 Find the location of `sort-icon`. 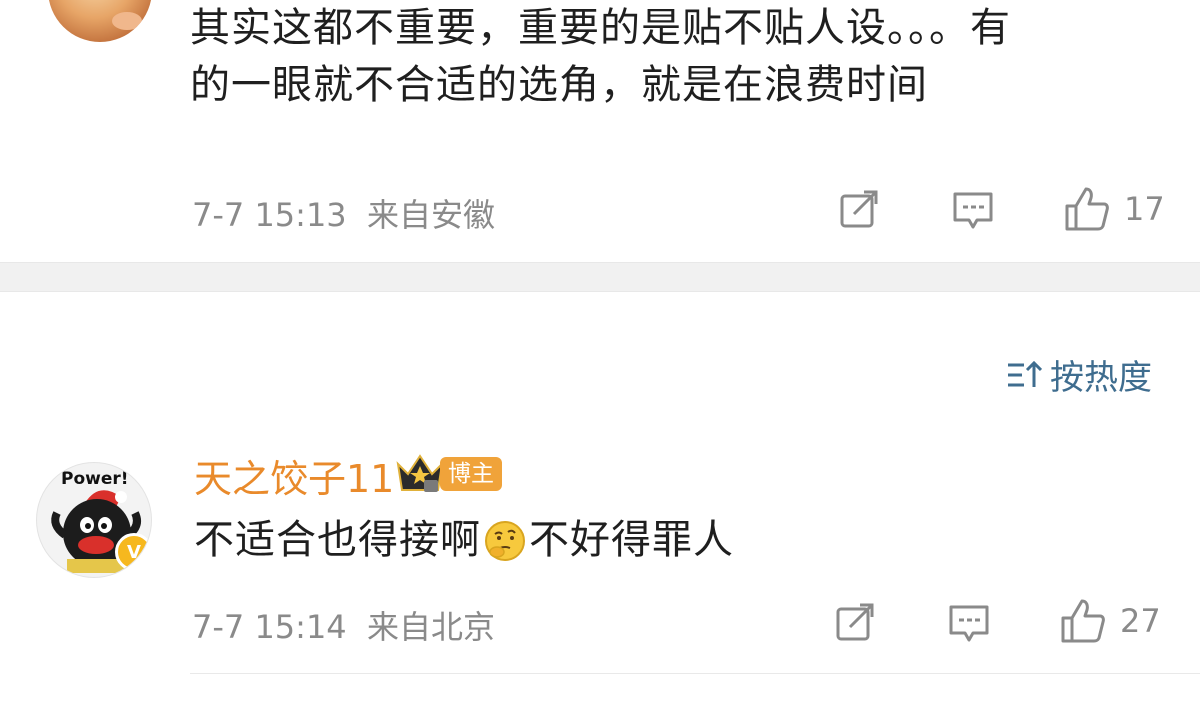

sort-icon is located at coordinates (1025, 373).